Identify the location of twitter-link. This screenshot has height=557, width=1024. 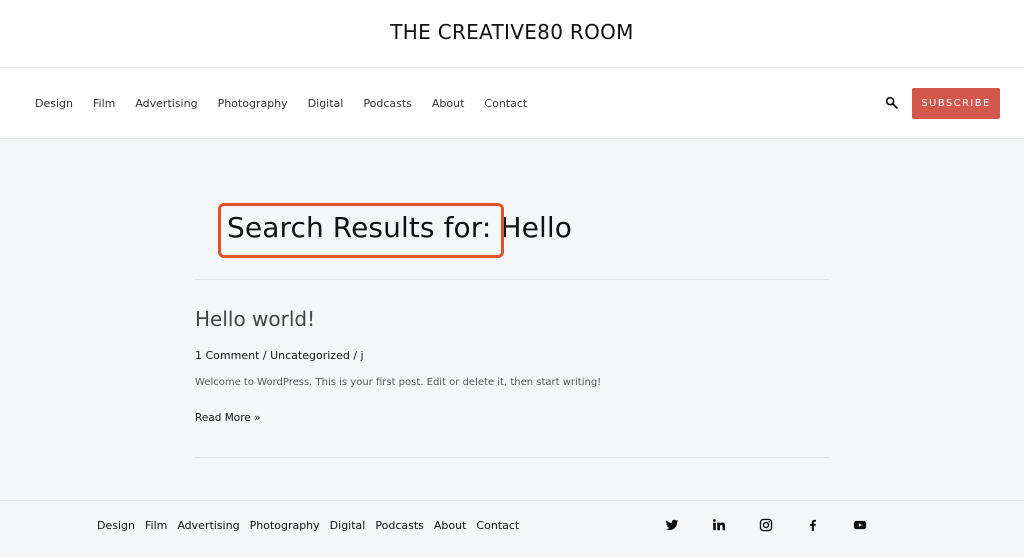
(672, 525).